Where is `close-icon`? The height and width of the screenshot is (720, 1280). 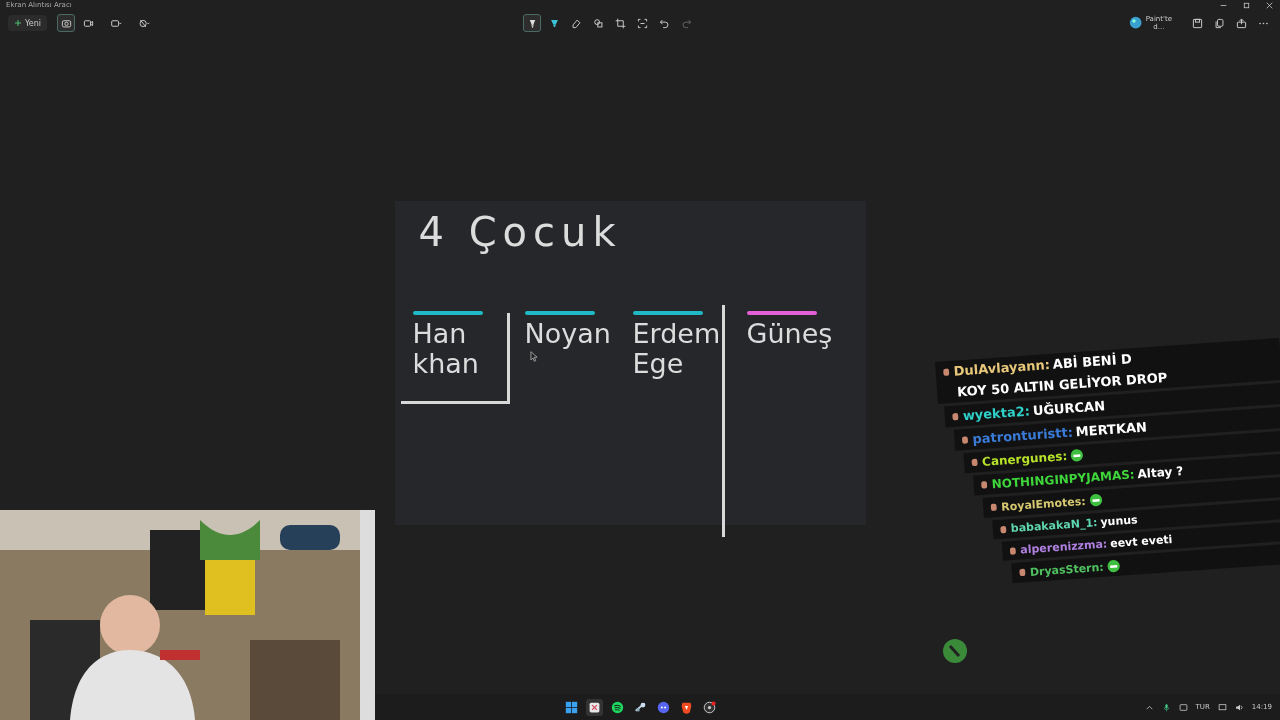 close-icon is located at coordinates (1269, 5).